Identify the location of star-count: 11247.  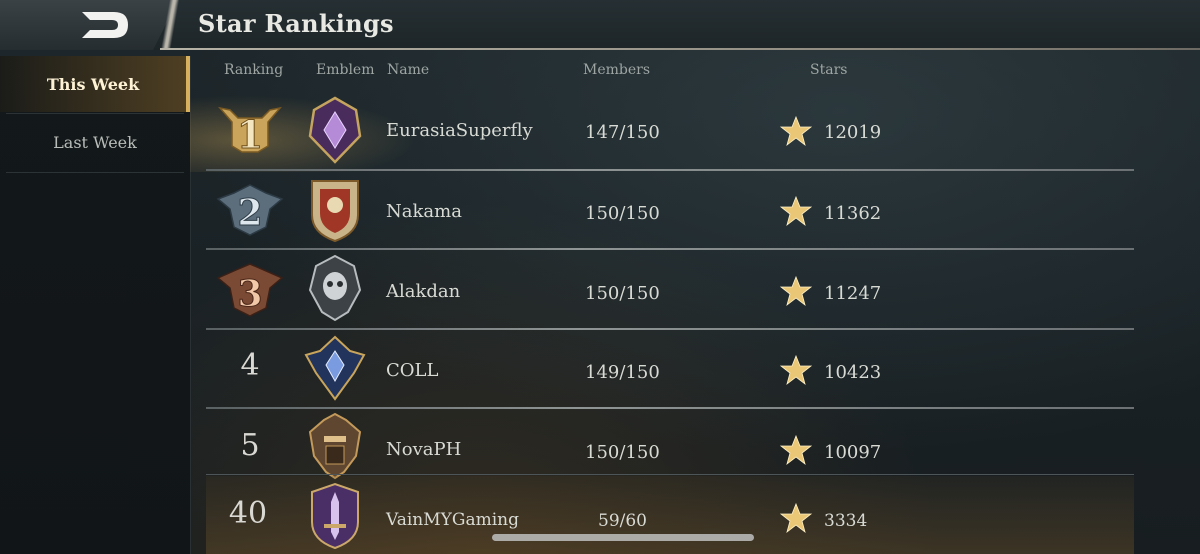
(853, 293).